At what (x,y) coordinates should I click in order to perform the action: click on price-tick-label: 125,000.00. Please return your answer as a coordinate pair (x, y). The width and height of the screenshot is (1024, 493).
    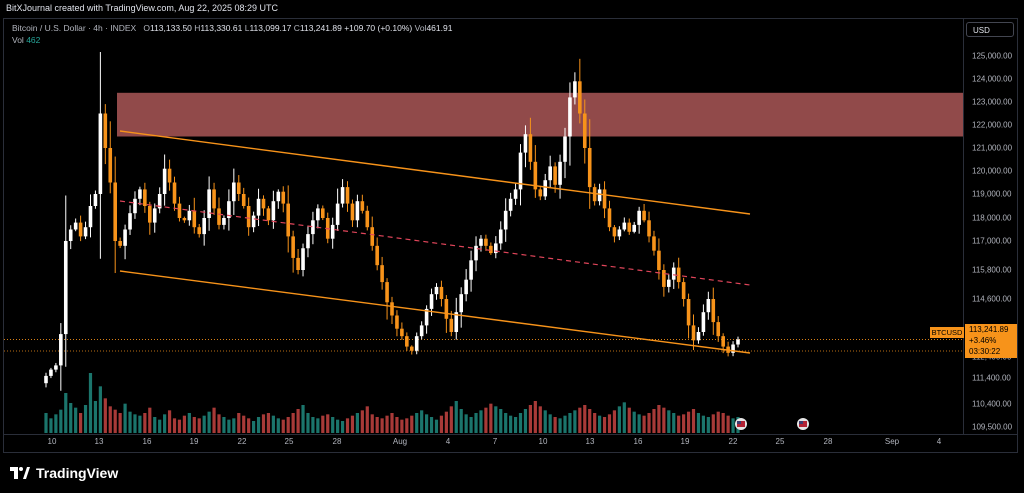
    Looking at the image, I should click on (992, 56).